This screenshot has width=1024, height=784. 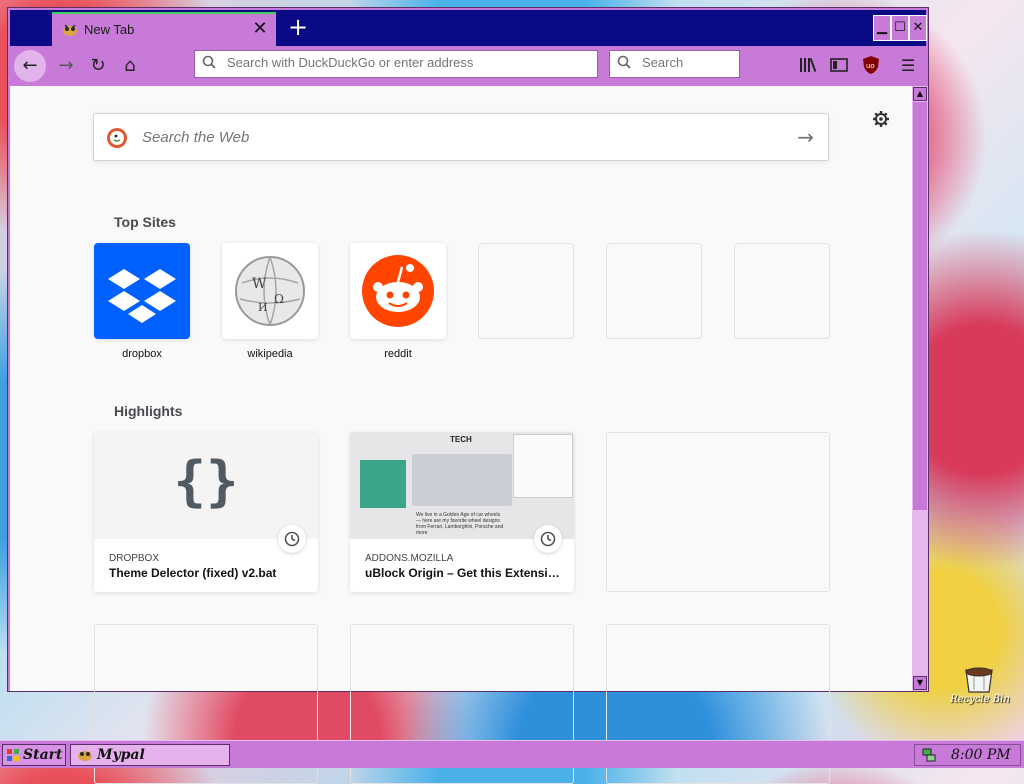 I want to click on top-site-label: dropbox, so click(x=142, y=354).